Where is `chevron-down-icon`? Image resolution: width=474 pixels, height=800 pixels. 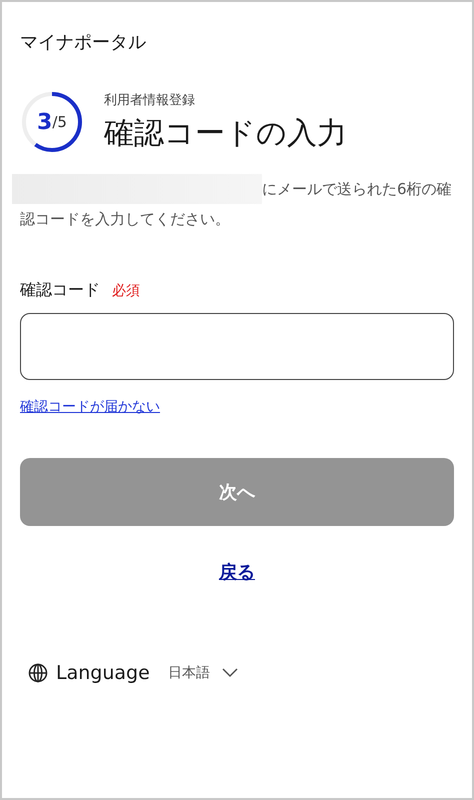
chevron-down-icon is located at coordinates (230, 673).